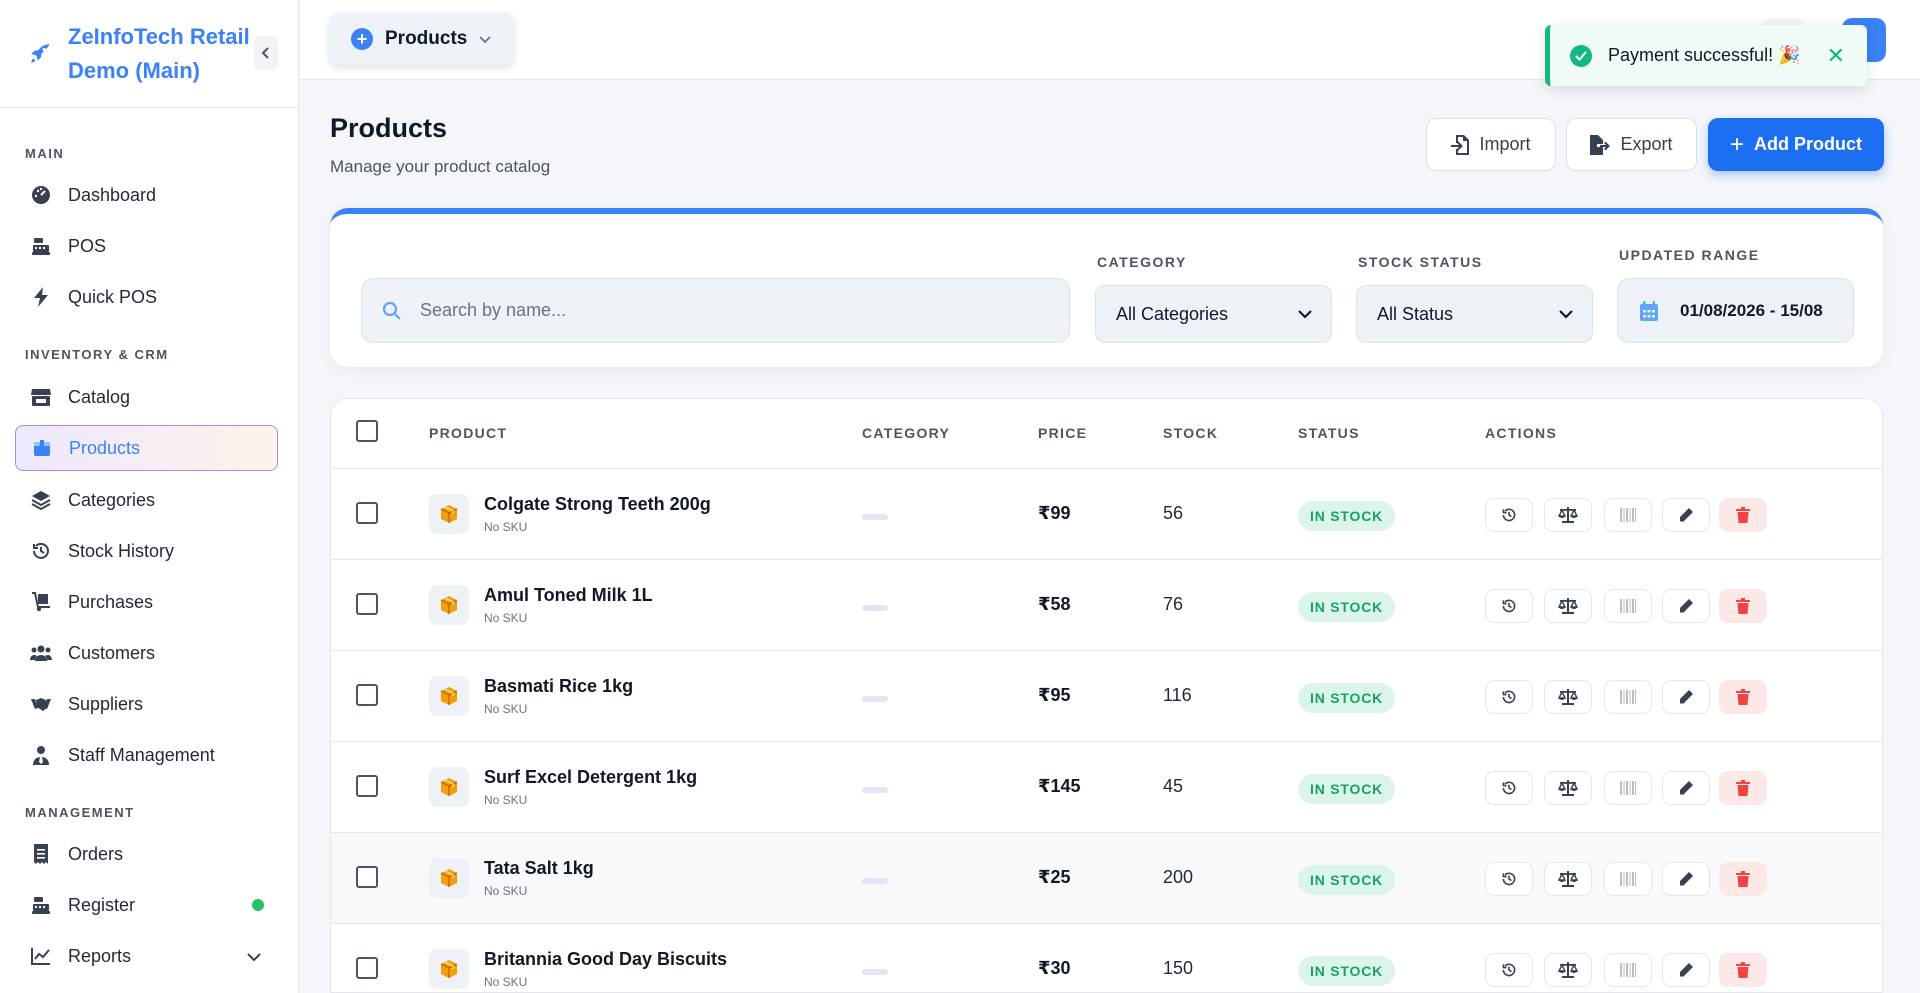 This screenshot has height=993, width=1920. Describe the element at coordinates (146, 397) in the screenshot. I see `sidebar-item-catalog: Catalog` at that location.